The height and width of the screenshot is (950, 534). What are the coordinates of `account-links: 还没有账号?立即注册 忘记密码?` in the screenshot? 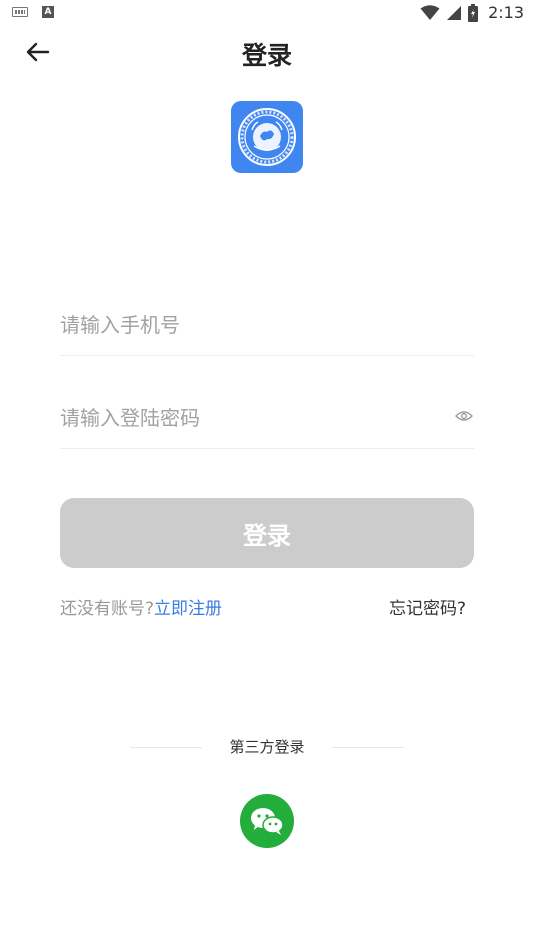 It's located at (267, 606).